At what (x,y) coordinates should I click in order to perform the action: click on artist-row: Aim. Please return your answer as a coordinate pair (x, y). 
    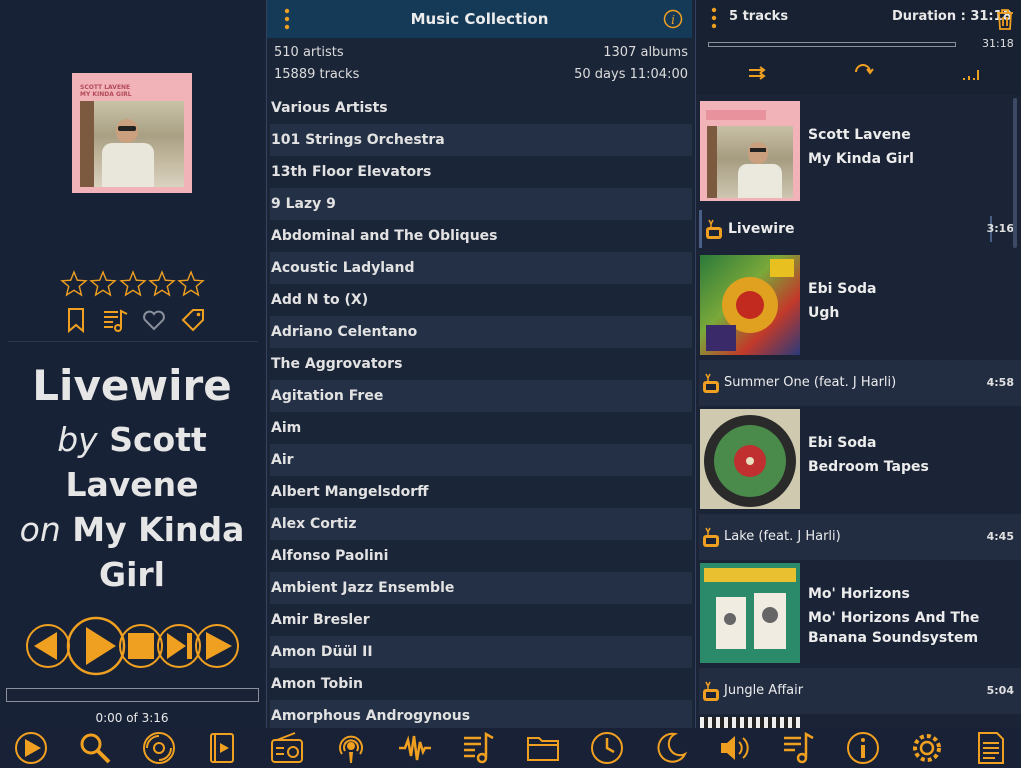
    Looking at the image, I should click on (481, 428).